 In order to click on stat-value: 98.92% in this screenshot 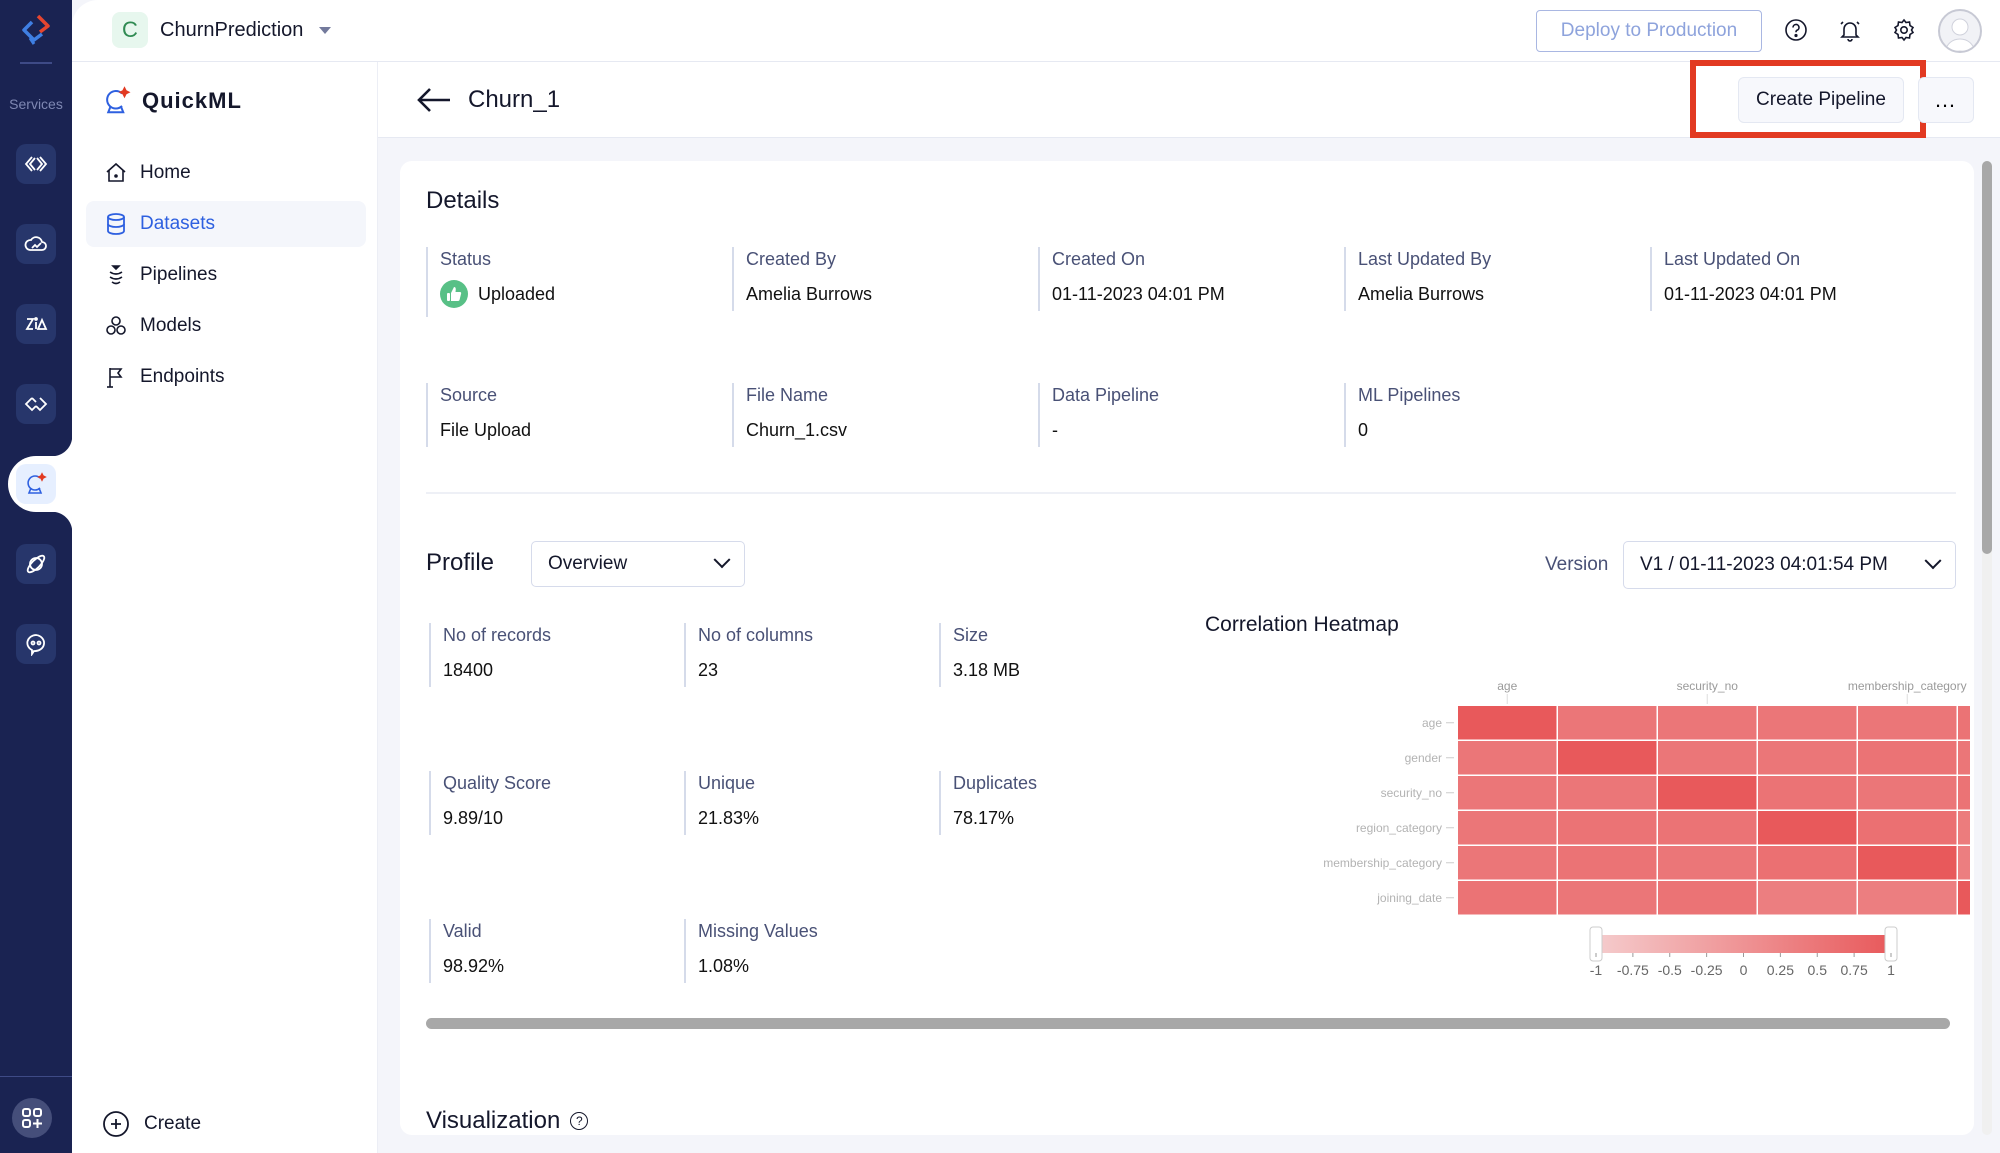, I will do `click(474, 966)`.